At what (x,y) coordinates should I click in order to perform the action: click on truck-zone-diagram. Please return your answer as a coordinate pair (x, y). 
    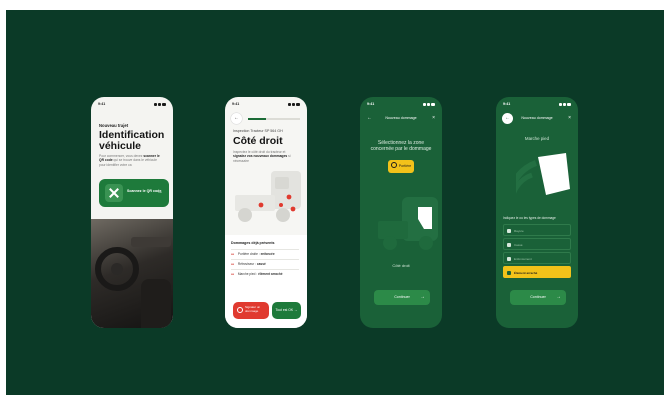
    Looking at the image, I should click on (408, 223).